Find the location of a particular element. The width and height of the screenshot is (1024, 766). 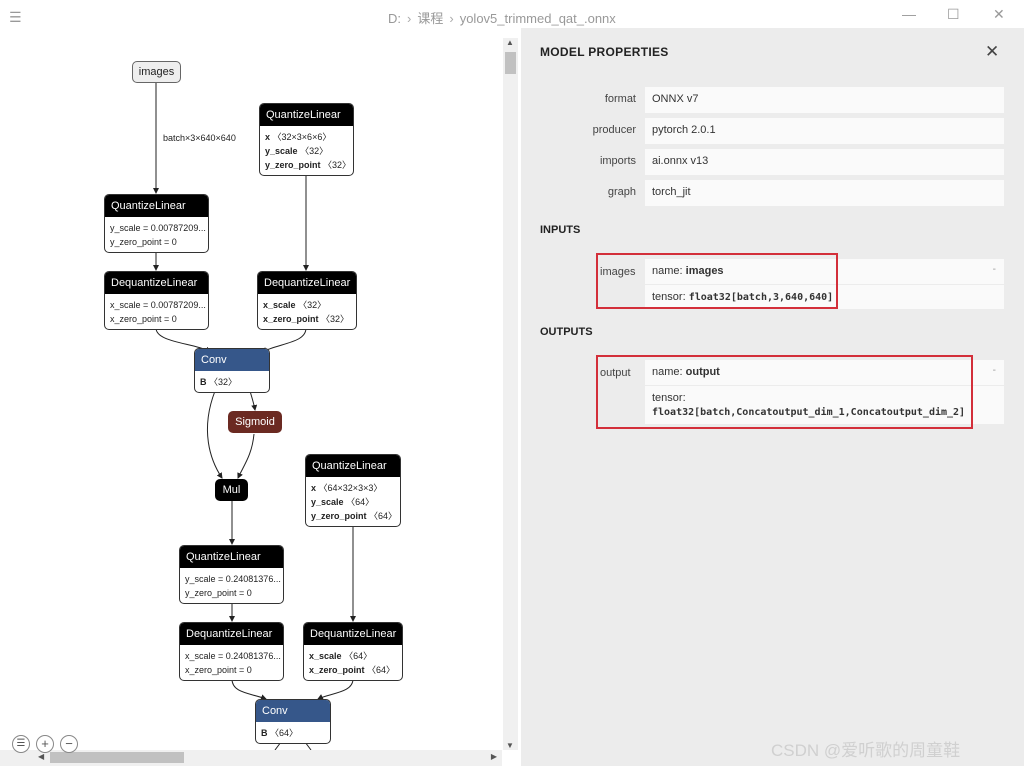

window-close-icon: ✕ is located at coordinates (999, 14).